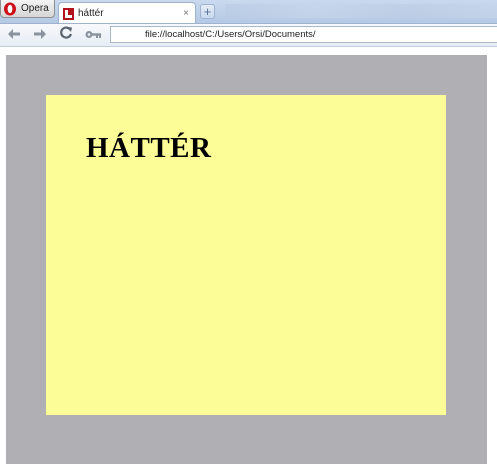 This screenshot has height=464, width=497. Describe the element at coordinates (35, 8) in the screenshot. I see `opera-menu-label: Opera` at that location.